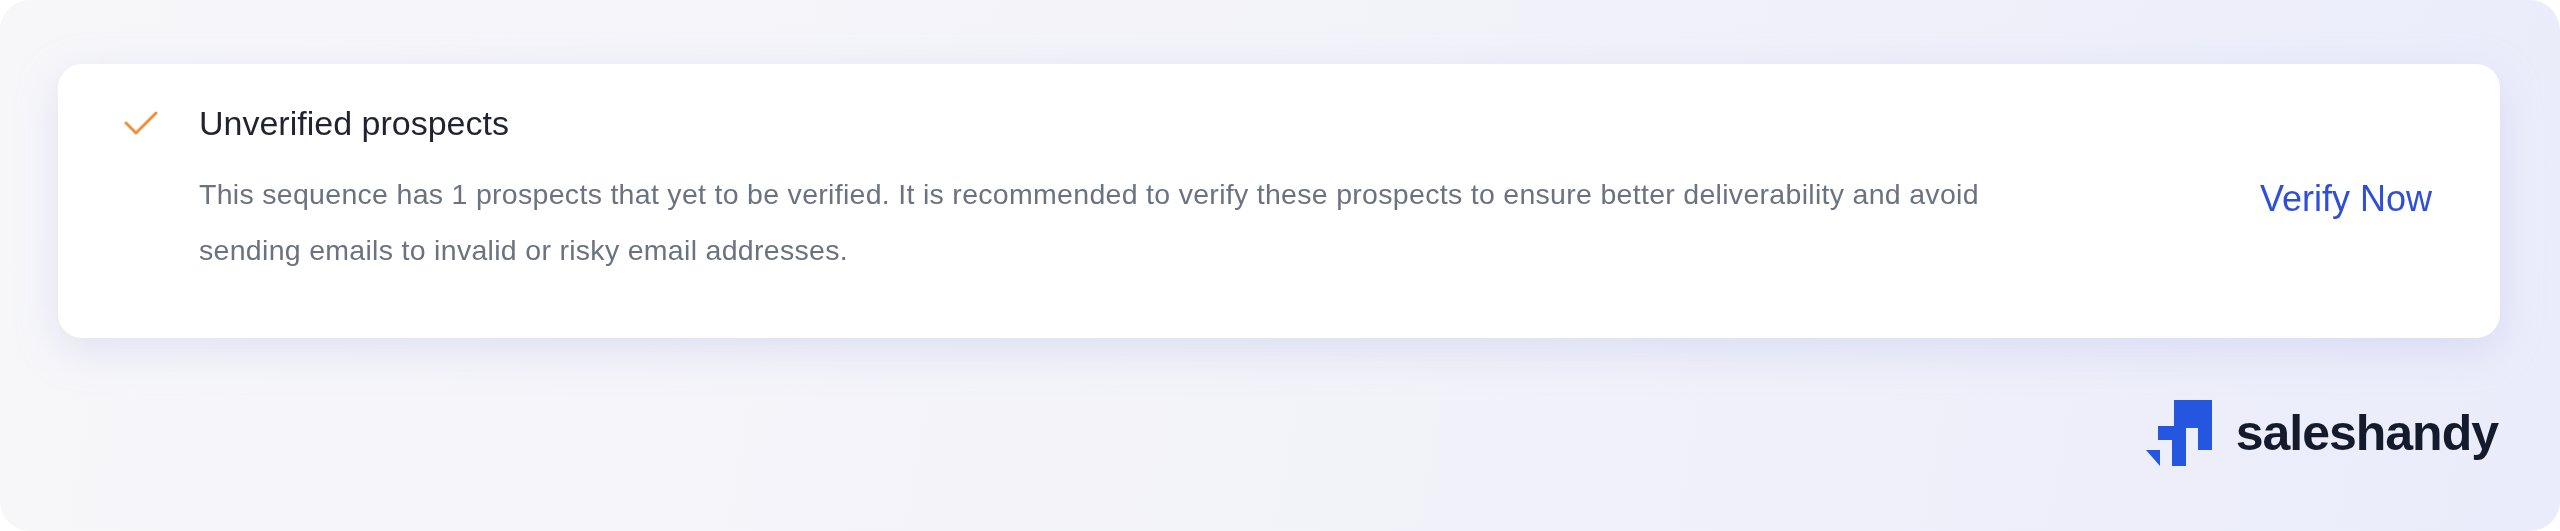  What do you see at coordinates (1089, 222) in the screenshot?
I see `alert-description: This sequence has 1 prospects that yet to be verified. It is recommended to verify these prospects to ensure better deliverability and avoid sending emails to invalid or risky email addresses.` at bounding box center [1089, 222].